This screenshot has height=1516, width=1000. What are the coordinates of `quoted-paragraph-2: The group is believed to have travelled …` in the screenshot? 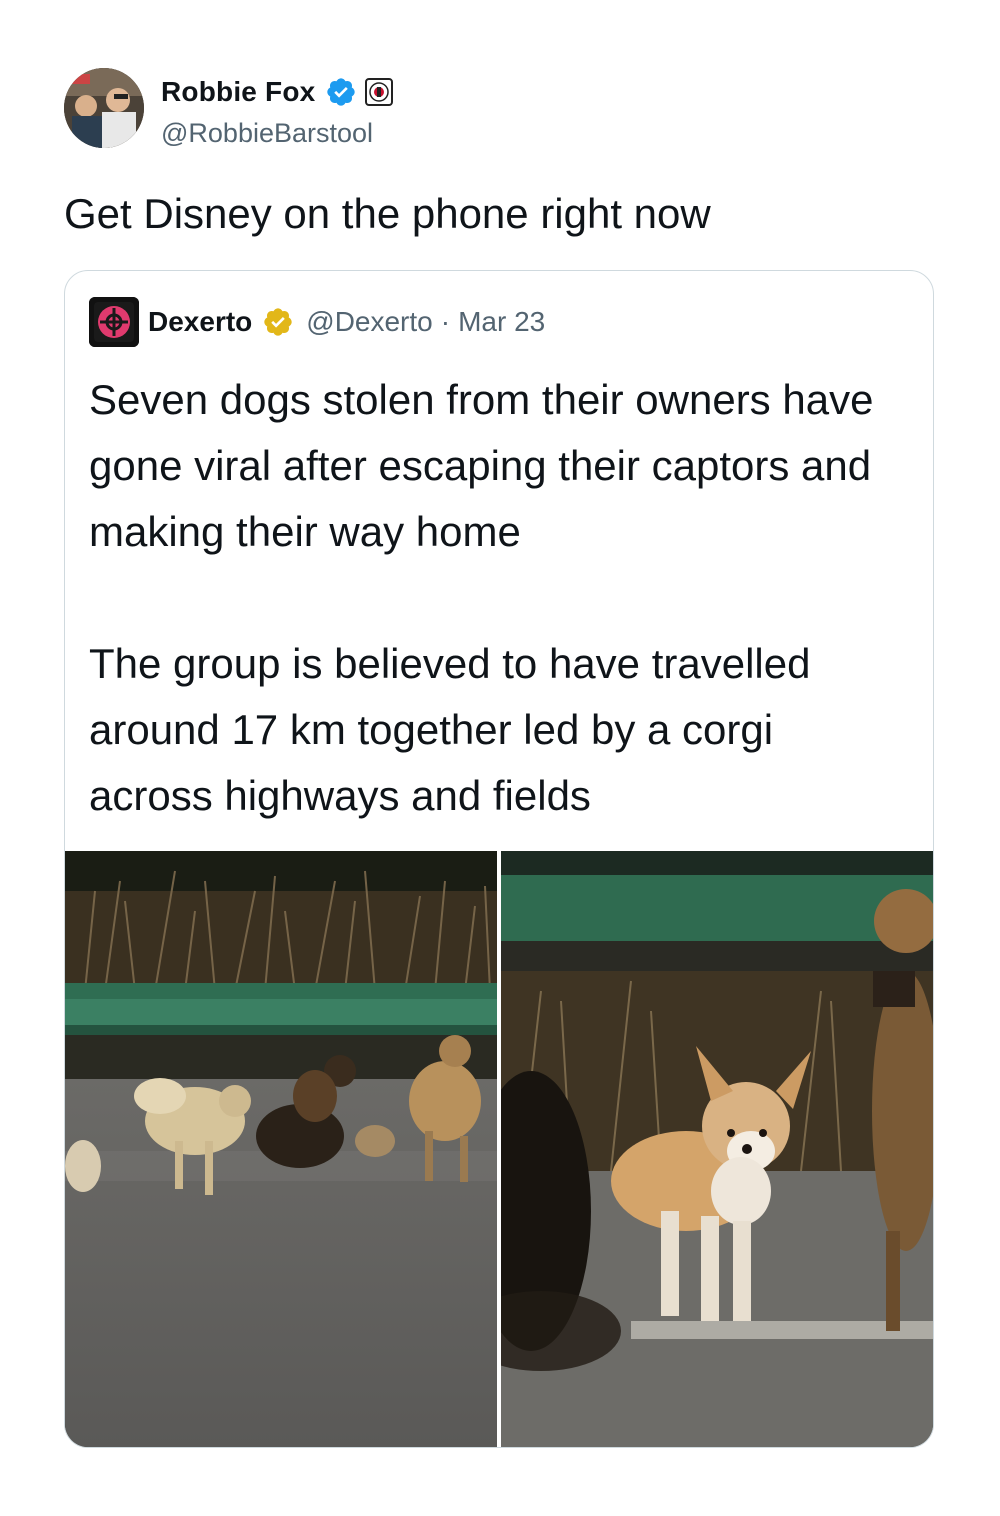 It's located at (450, 729).